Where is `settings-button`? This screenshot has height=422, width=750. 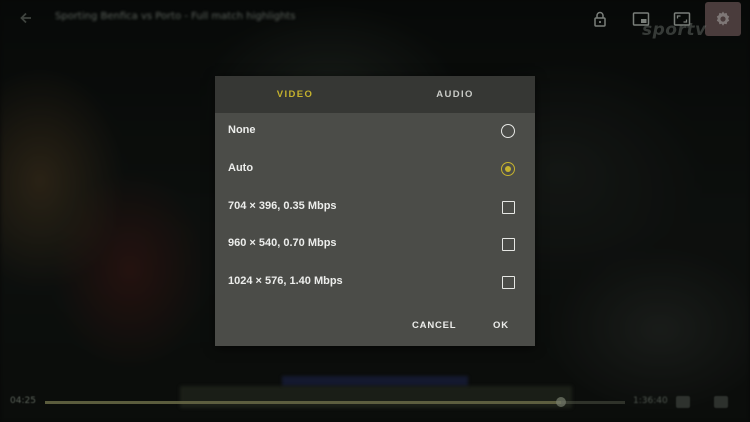 settings-button is located at coordinates (723, 19).